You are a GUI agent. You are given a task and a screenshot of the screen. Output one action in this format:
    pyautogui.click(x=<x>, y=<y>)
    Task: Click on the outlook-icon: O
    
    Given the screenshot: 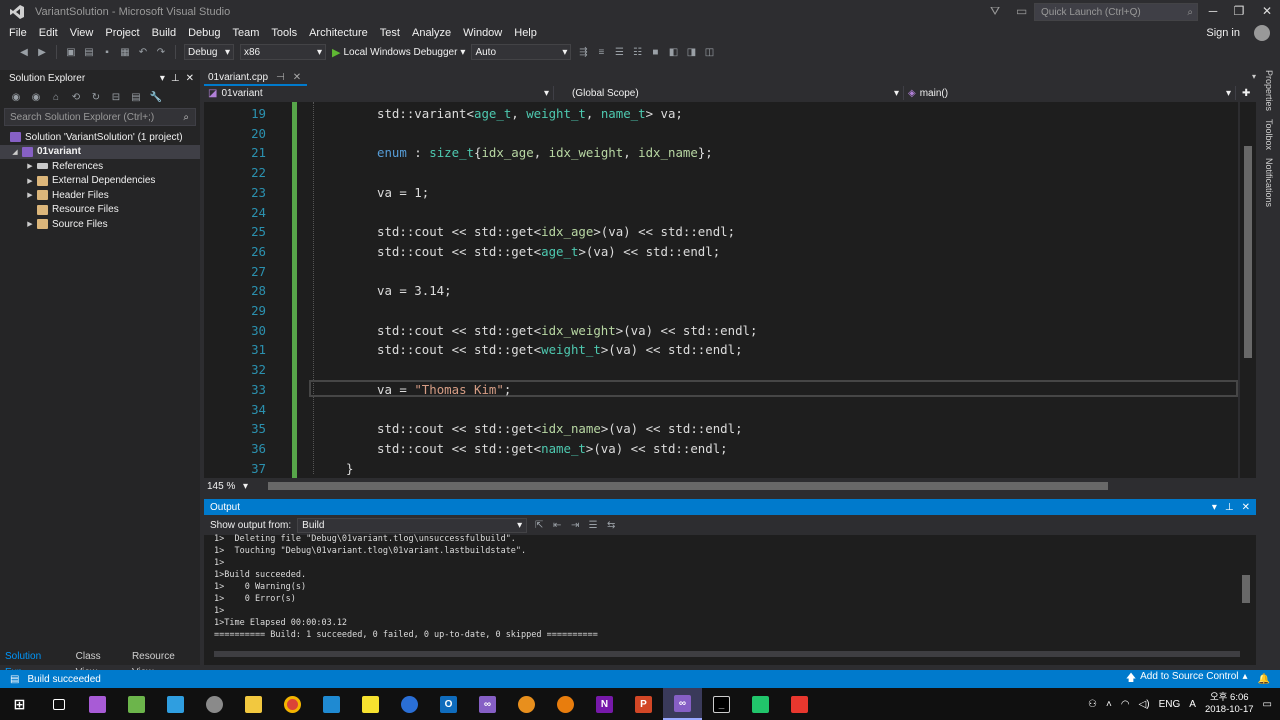 What is the action you would take?
    pyautogui.click(x=448, y=704)
    